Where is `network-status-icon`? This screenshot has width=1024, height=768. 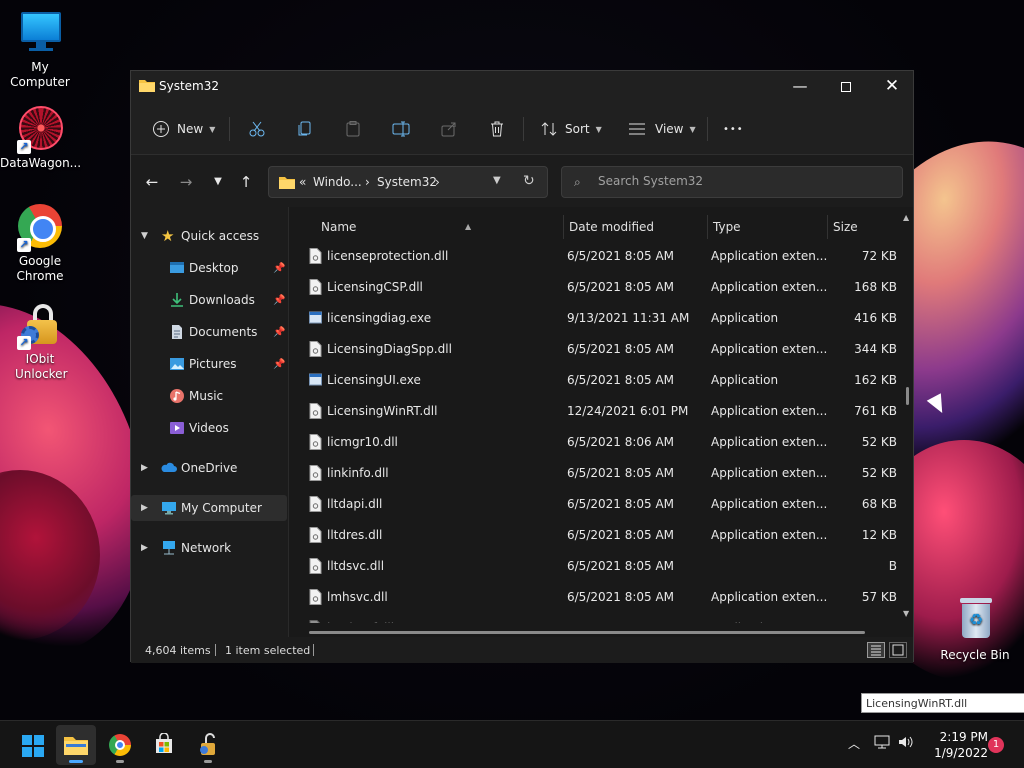 network-status-icon is located at coordinates (882, 744).